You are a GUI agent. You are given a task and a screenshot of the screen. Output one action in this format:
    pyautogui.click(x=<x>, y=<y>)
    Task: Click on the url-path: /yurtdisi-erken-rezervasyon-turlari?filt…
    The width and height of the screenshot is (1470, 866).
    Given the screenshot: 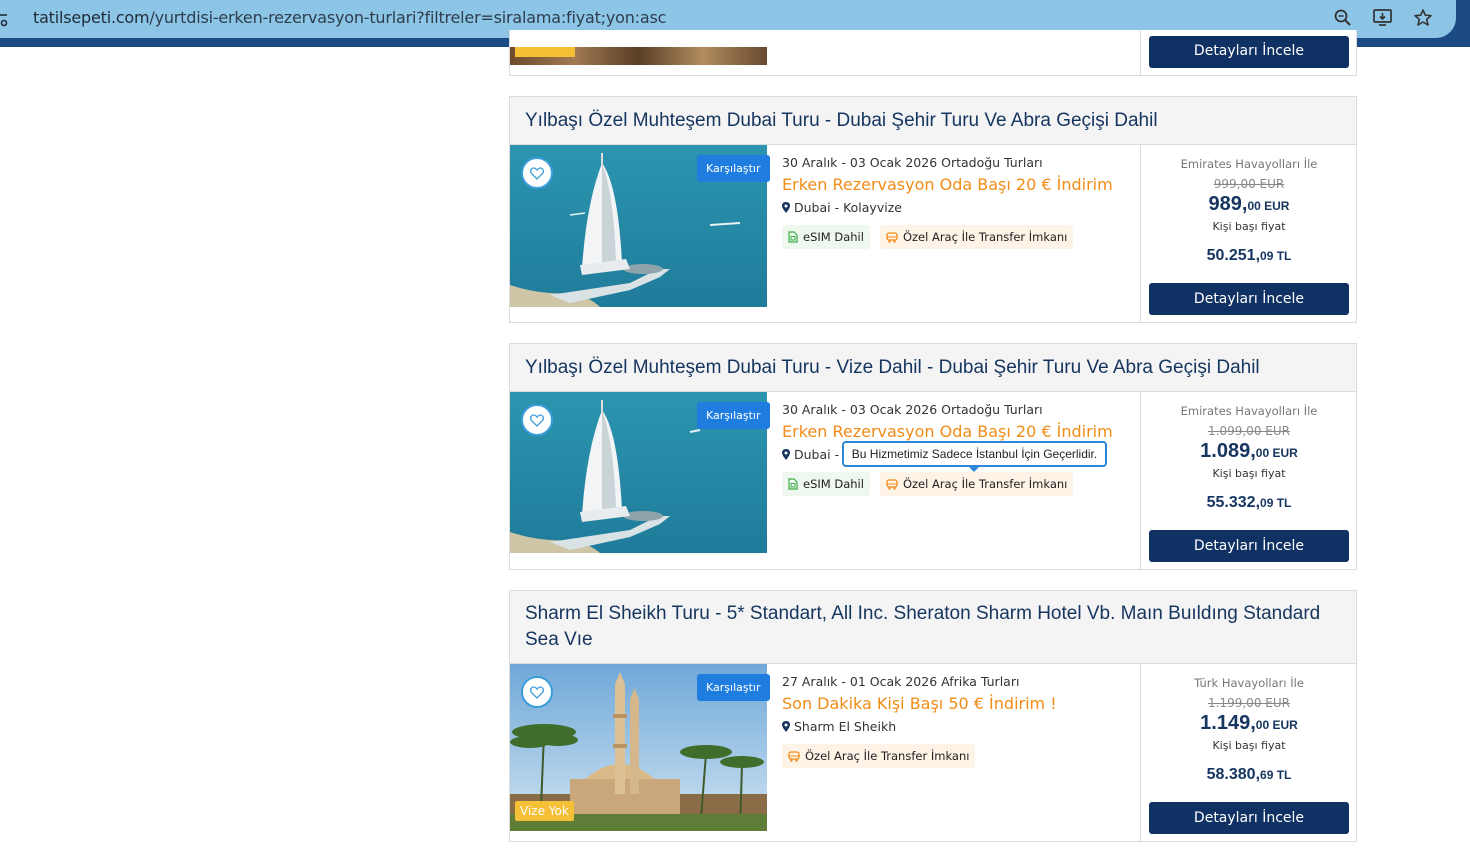 What is the action you would take?
    pyautogui.click(x=408, y=17)
    